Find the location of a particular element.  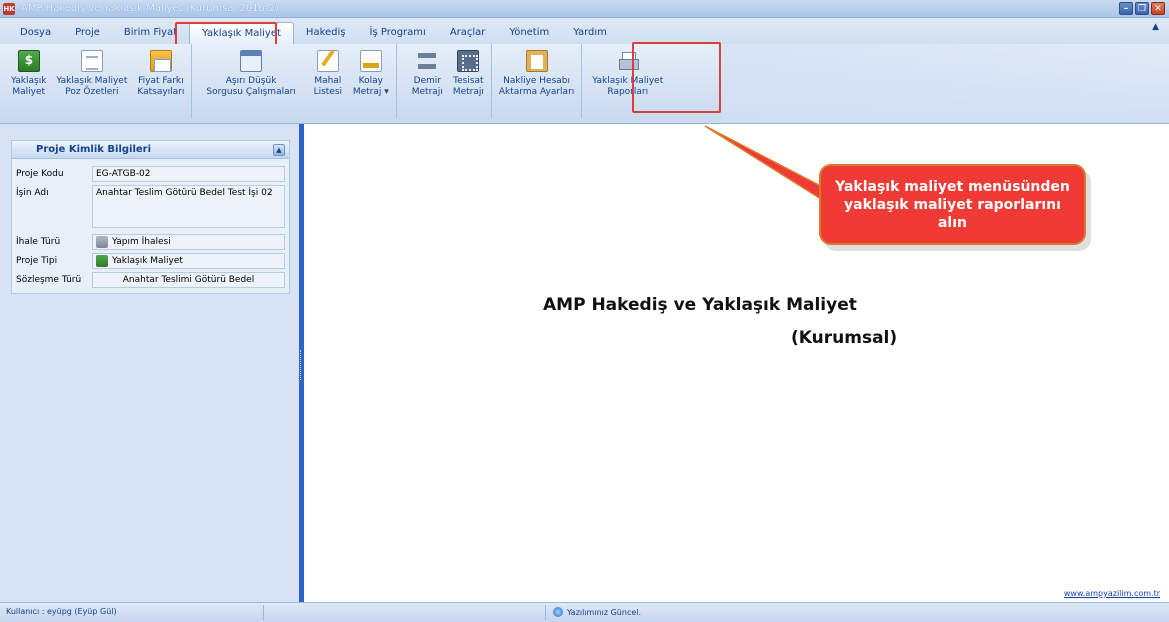

status-update: Yazılımınız Güncel. is located at coordinates (597, 612).